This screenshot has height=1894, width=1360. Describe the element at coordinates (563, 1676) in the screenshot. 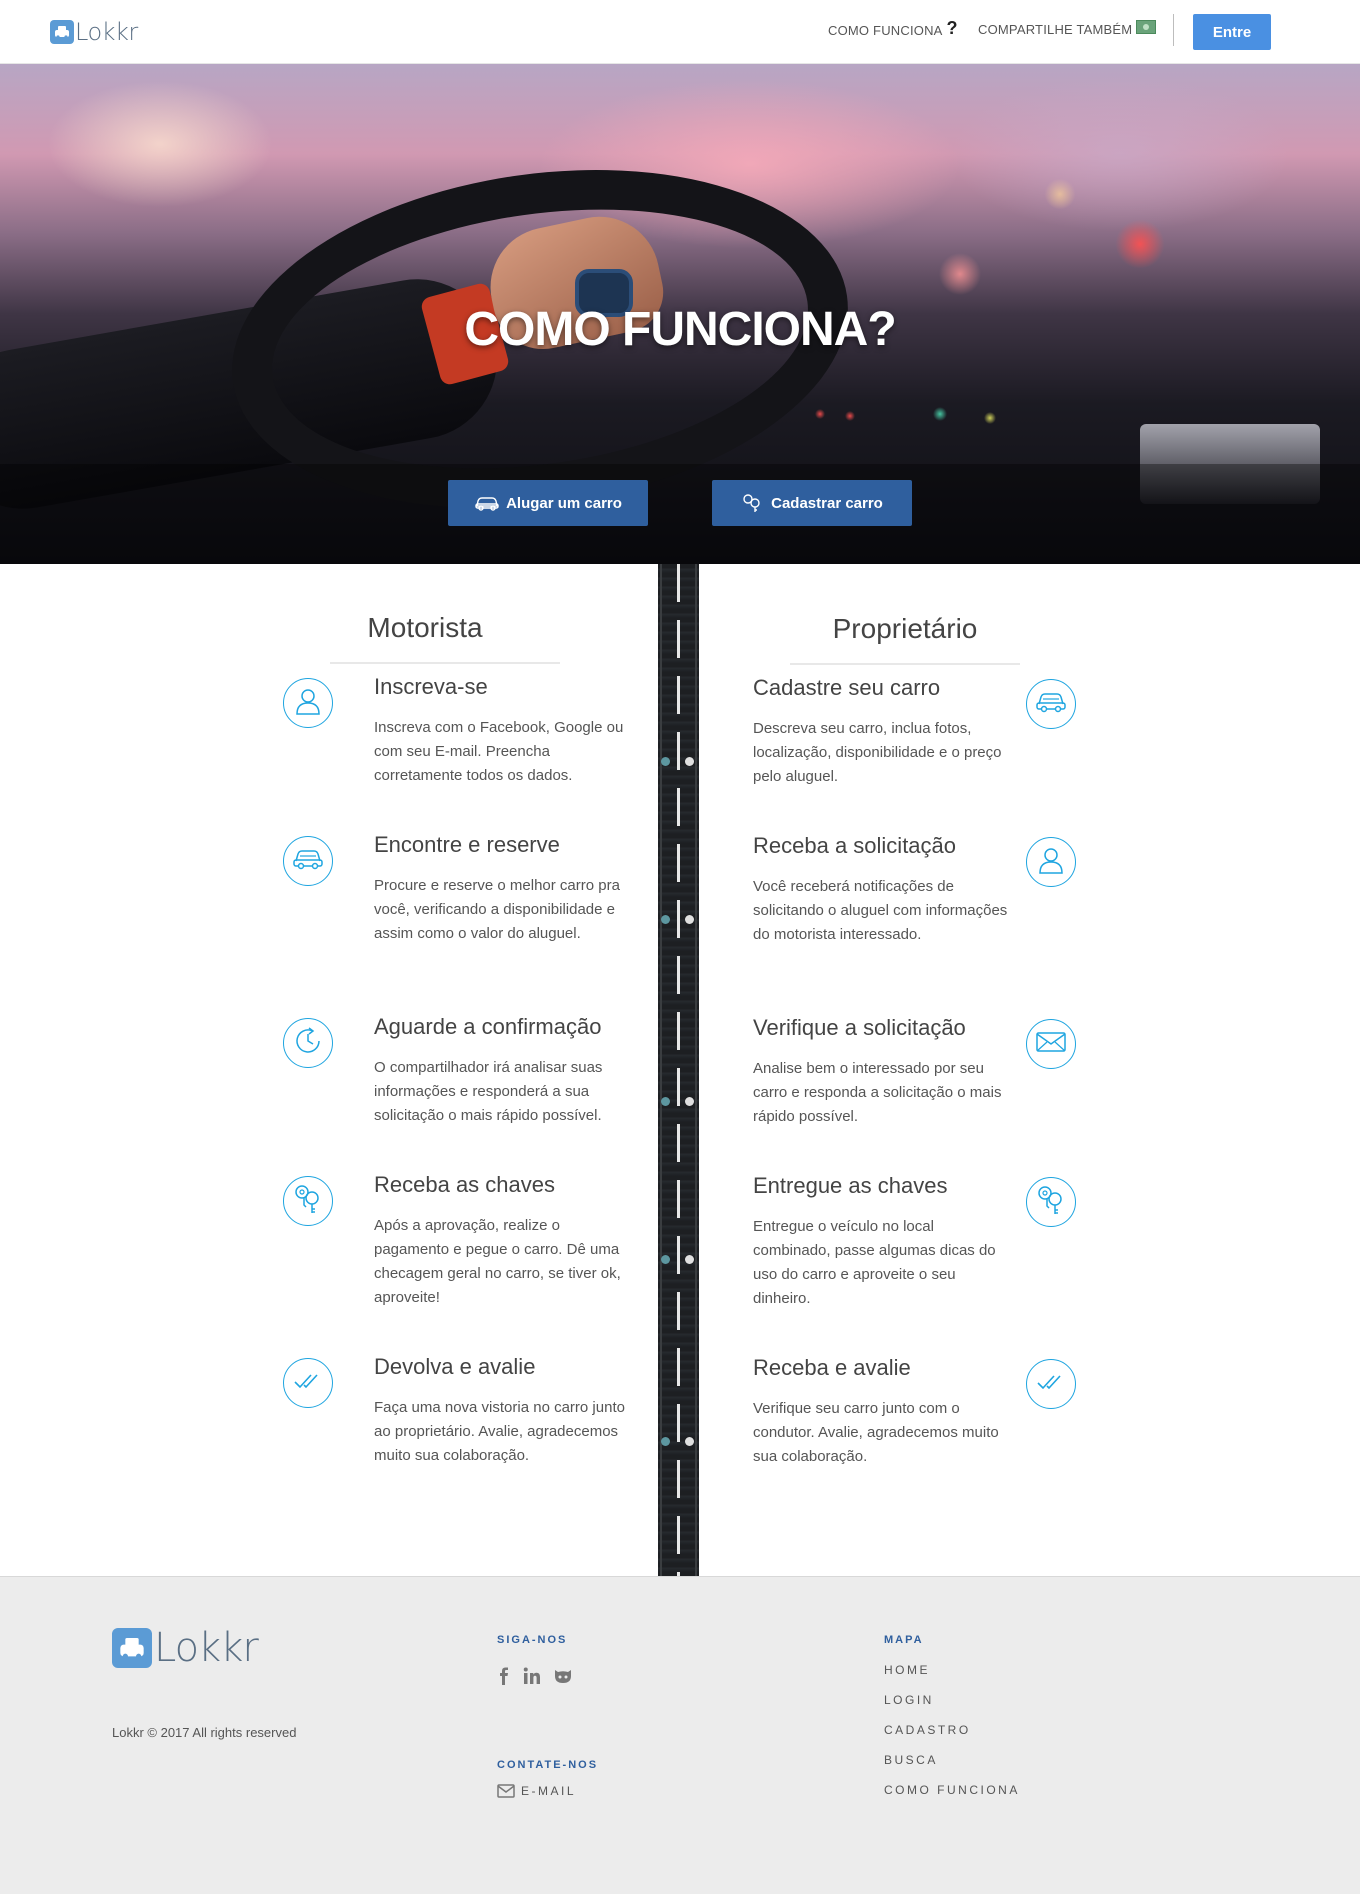

I see `github-icon` at that location.